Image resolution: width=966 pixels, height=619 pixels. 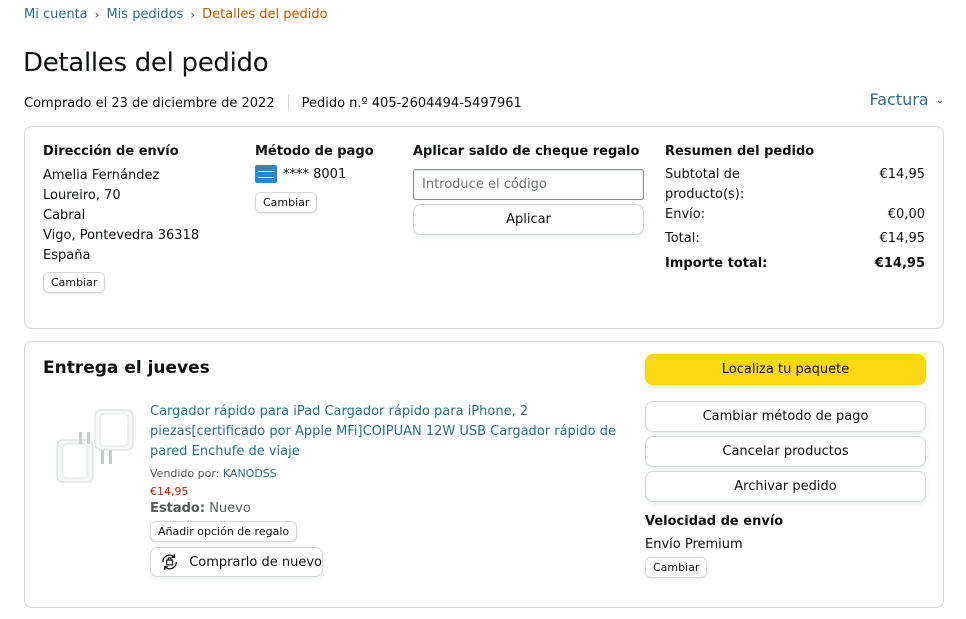 What do you see at coordinates (902, 174) in the screenshot?
I see `subtotal-value: €14,95` at bounding box center [902, 174].